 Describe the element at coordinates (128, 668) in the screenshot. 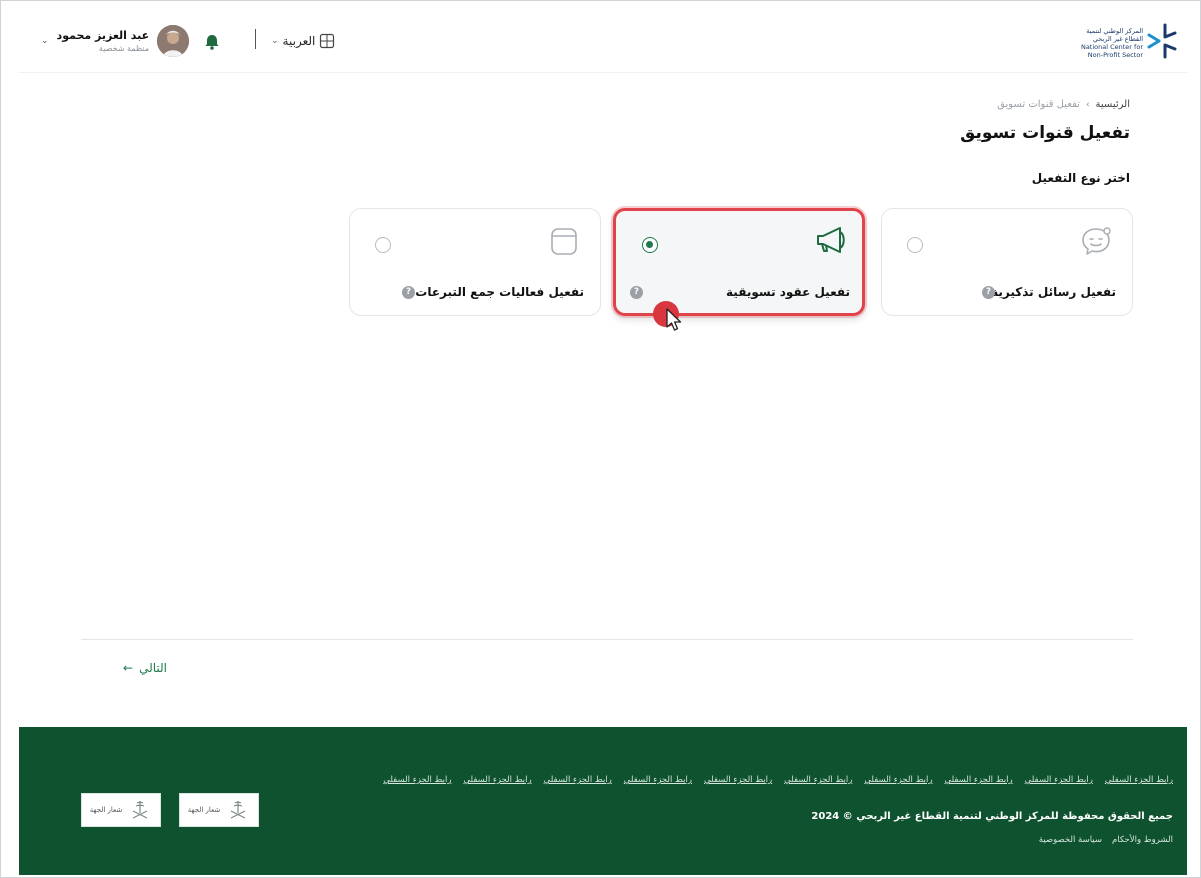

I see `arrow-left-icon: ←` at that location.